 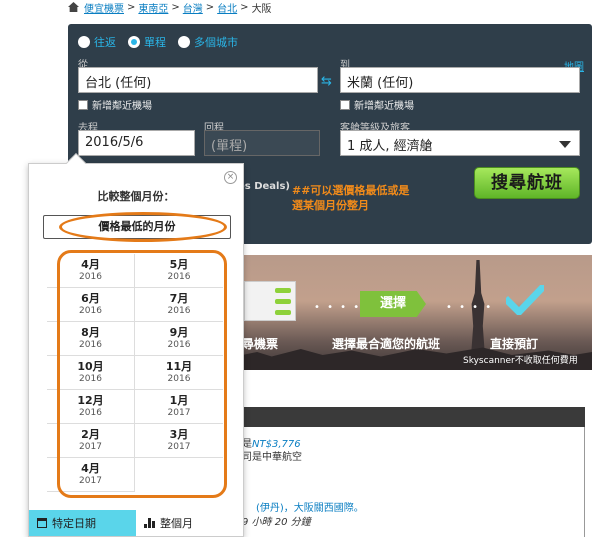 What do you see at coordinates (143, 227) in the screenshot?
I see `annotation-oval` at bounding box center [143, 227].